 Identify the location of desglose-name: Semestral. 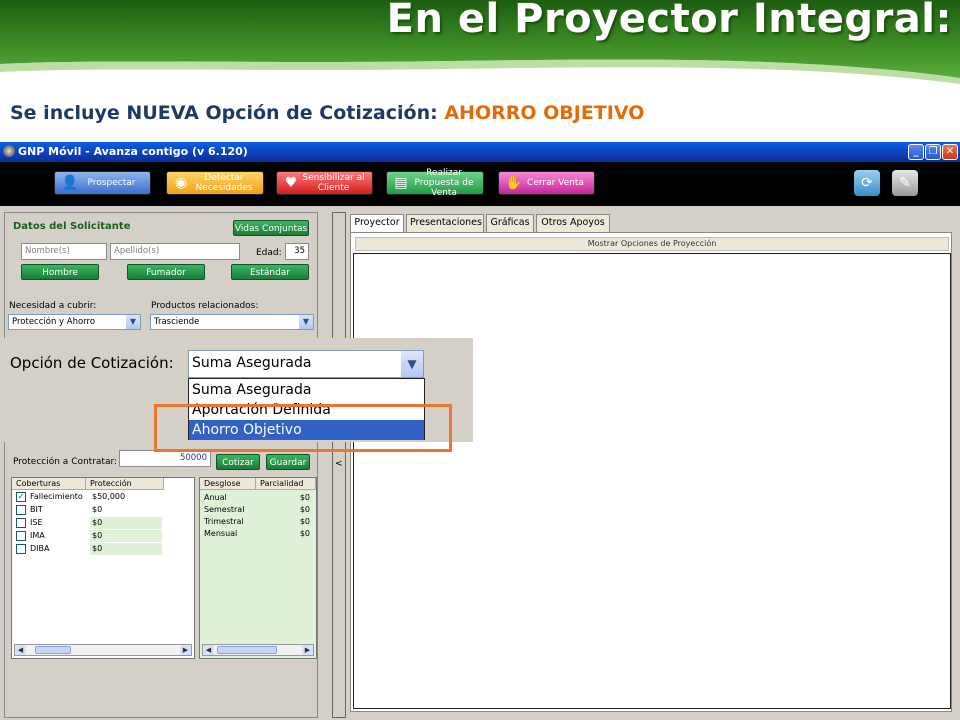
(224, 509).